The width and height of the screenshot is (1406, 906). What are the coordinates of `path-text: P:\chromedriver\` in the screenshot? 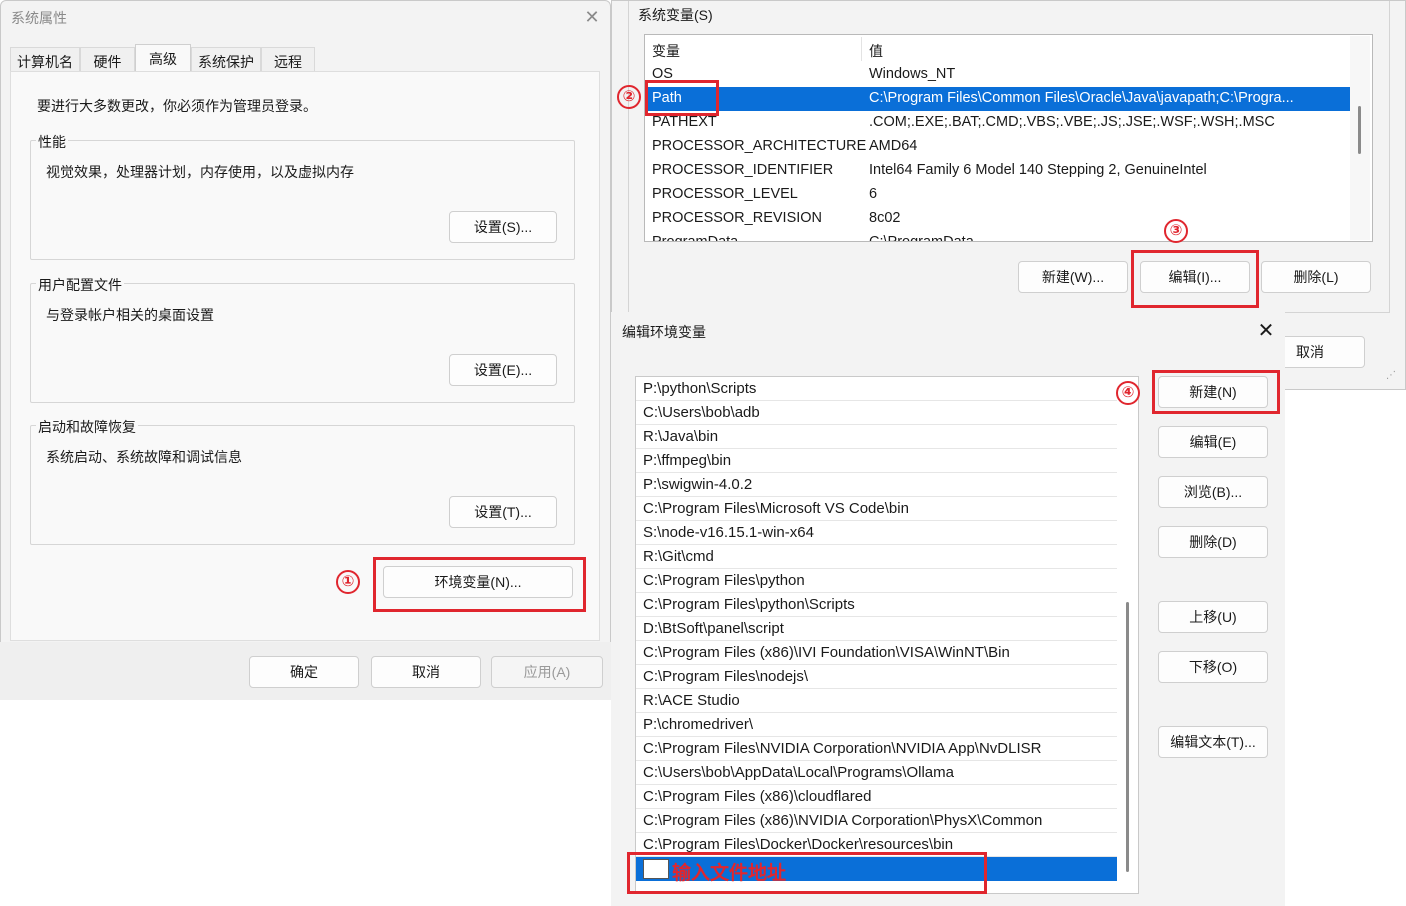 It's located at (698, 724).